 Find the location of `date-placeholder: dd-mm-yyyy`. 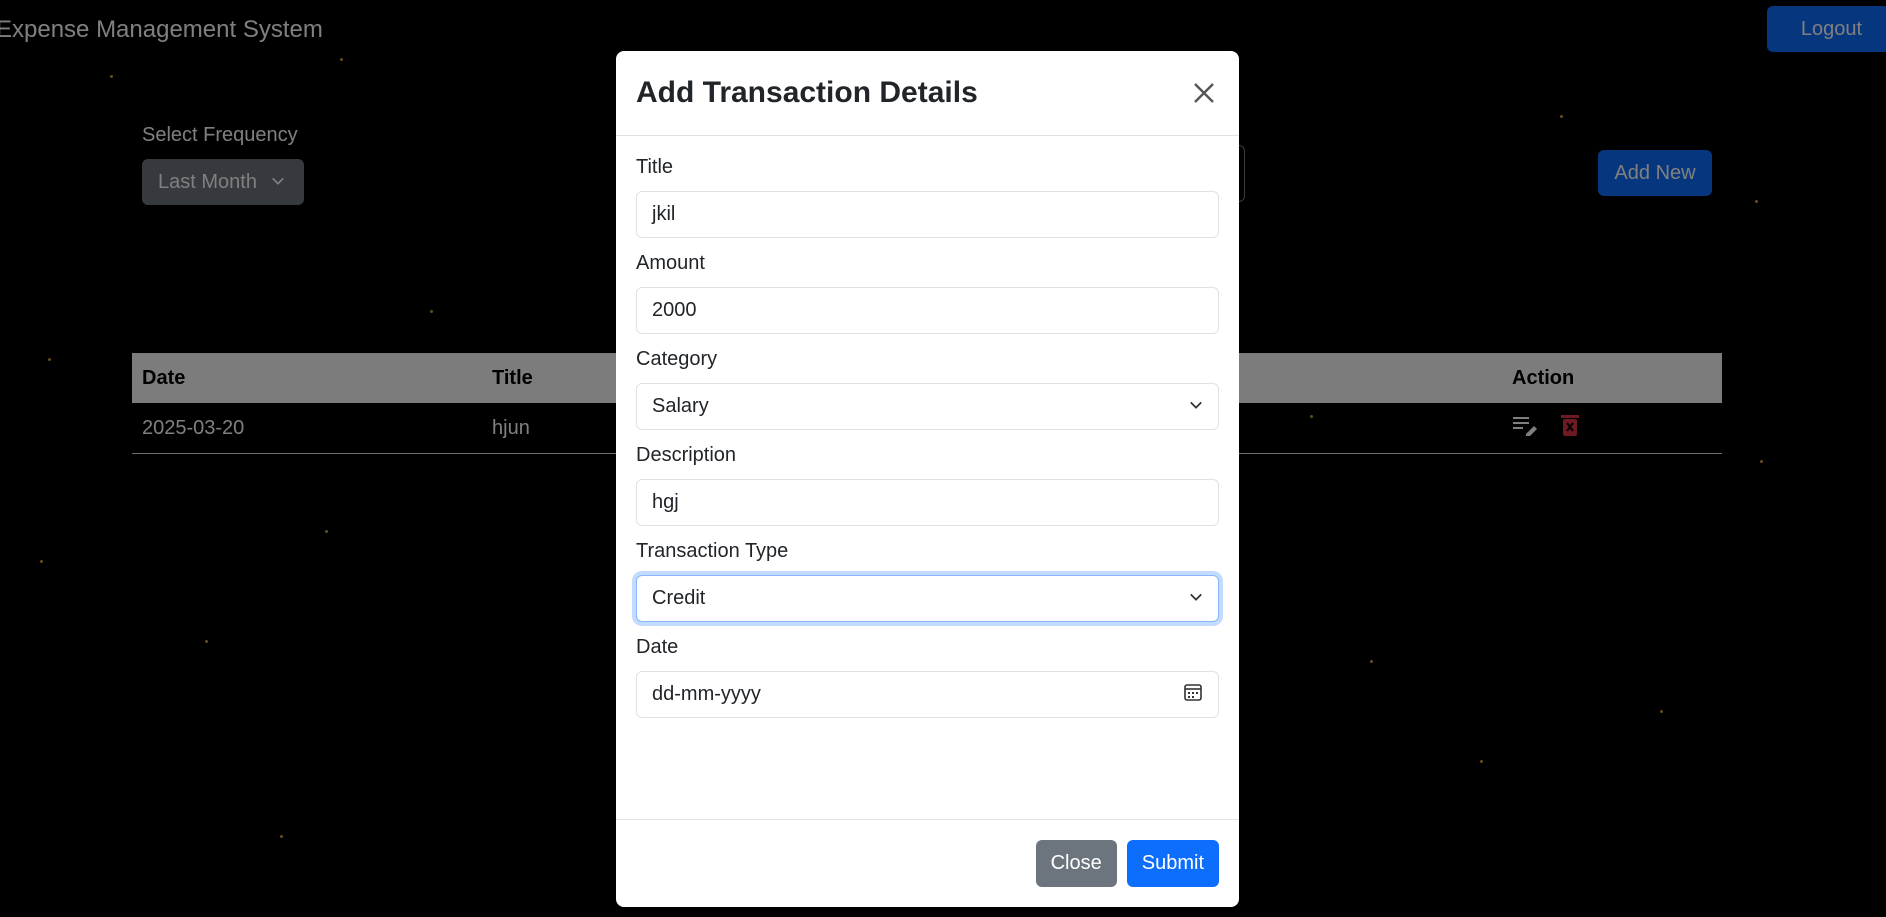

date-placeholder: dd-mm-yyyy is located at coordinates (706, 694).